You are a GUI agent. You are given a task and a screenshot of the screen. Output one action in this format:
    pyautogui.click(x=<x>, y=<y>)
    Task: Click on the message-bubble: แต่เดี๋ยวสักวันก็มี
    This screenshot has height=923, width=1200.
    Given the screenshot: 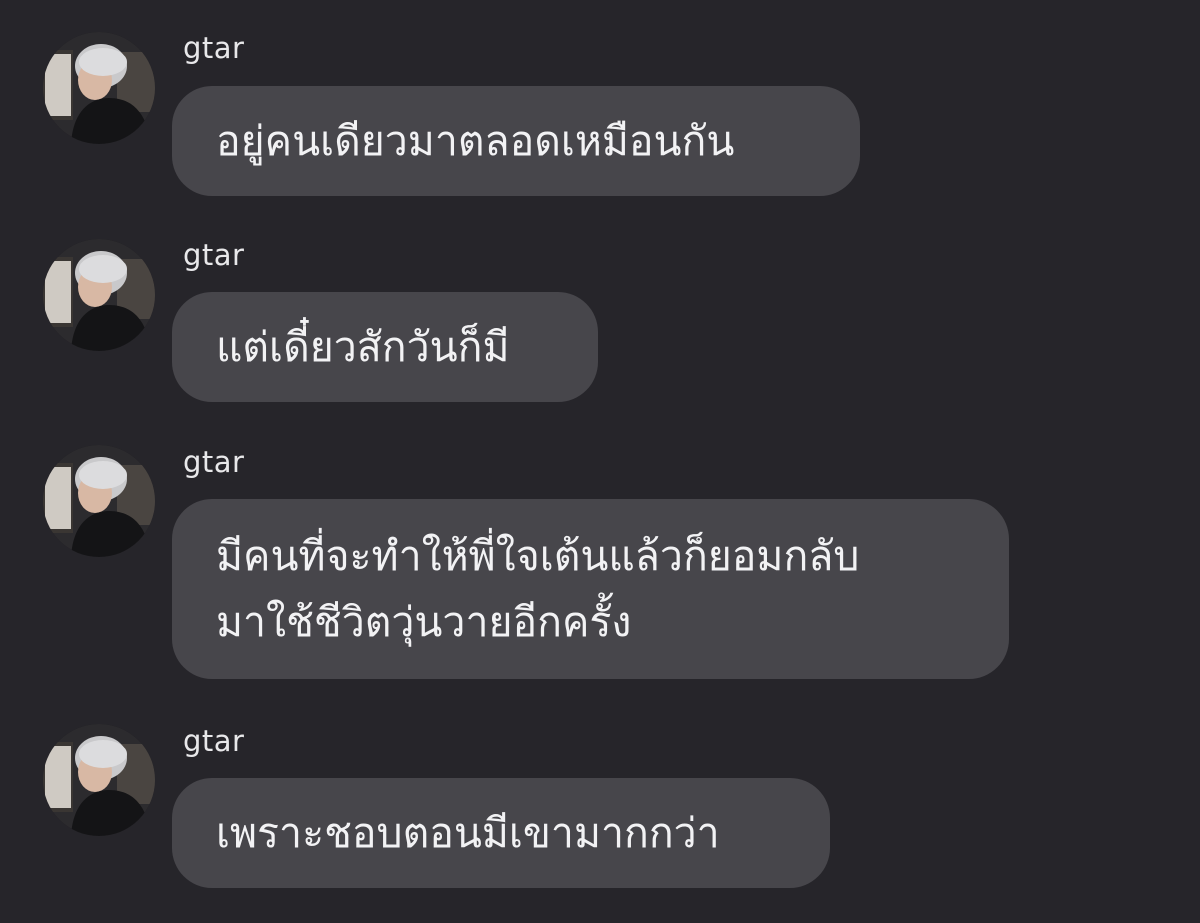 What is the action you would take?
    pyautogui.click(x=385, y=347)
    